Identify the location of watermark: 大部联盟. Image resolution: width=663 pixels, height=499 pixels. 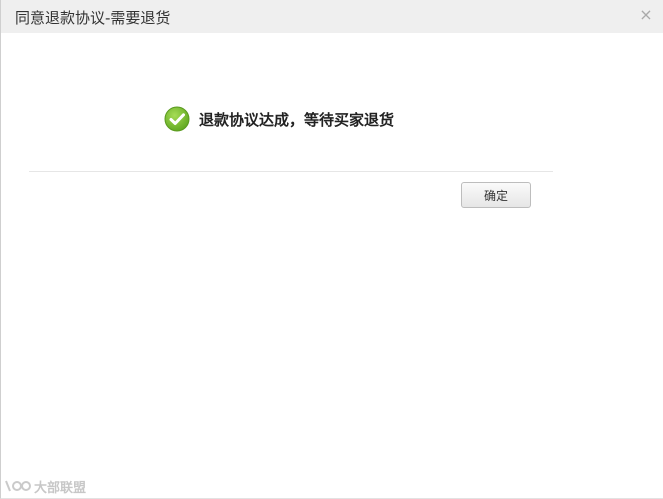
(45, 486).